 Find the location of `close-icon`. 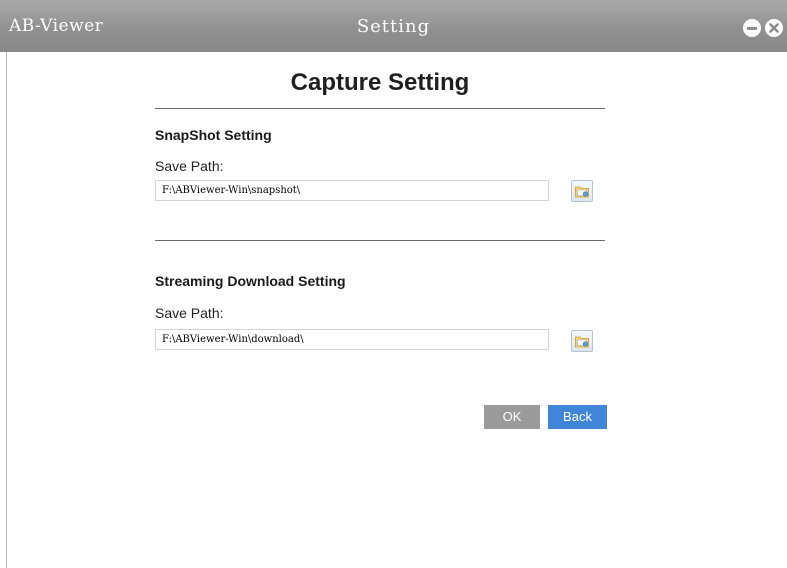

close-icon is located at coordinates (774, 28).